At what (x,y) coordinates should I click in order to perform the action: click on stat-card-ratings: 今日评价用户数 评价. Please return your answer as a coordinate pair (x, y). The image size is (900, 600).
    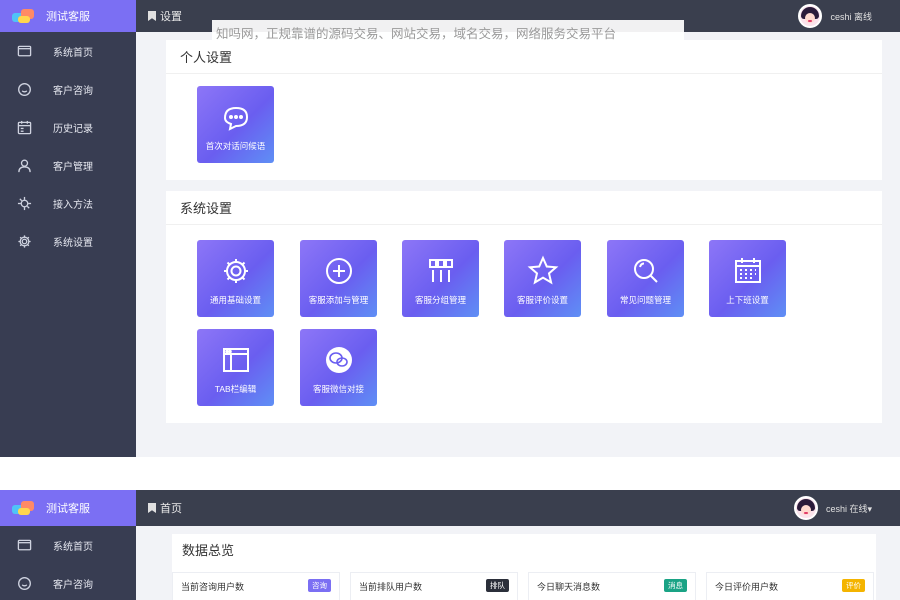
    Looking at the image, I should click on (790, 586).